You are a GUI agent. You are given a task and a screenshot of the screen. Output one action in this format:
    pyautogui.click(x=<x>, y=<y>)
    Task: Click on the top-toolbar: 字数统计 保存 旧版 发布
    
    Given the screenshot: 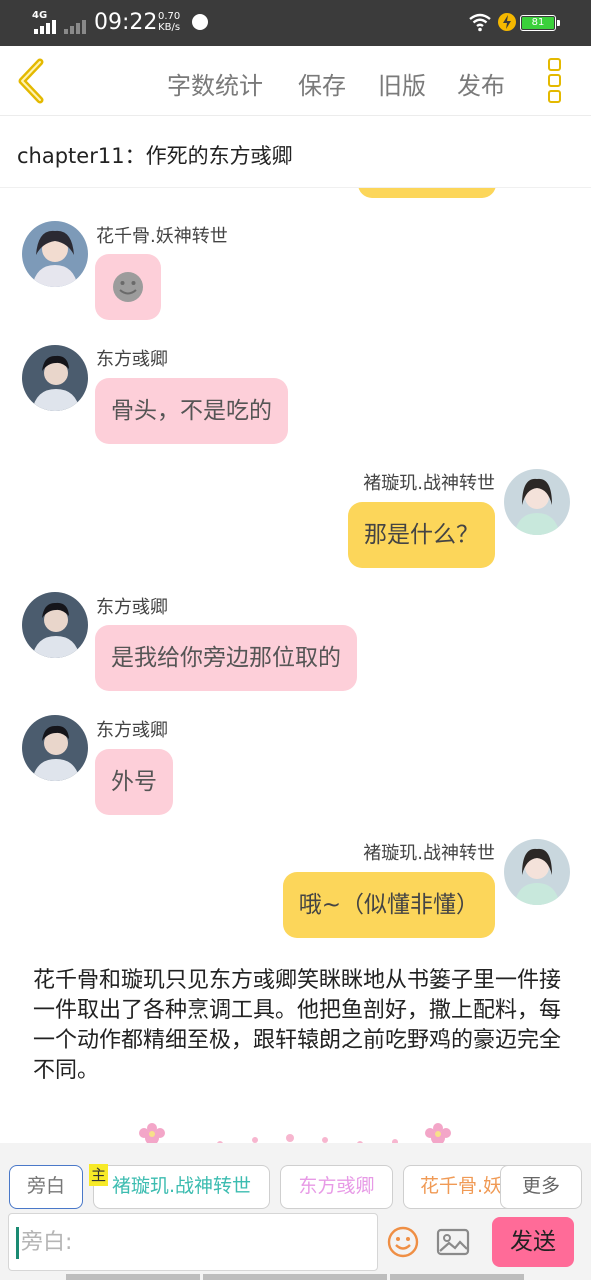 What is the action you would take?
    pyautogui.click(x=295, y=81)
    